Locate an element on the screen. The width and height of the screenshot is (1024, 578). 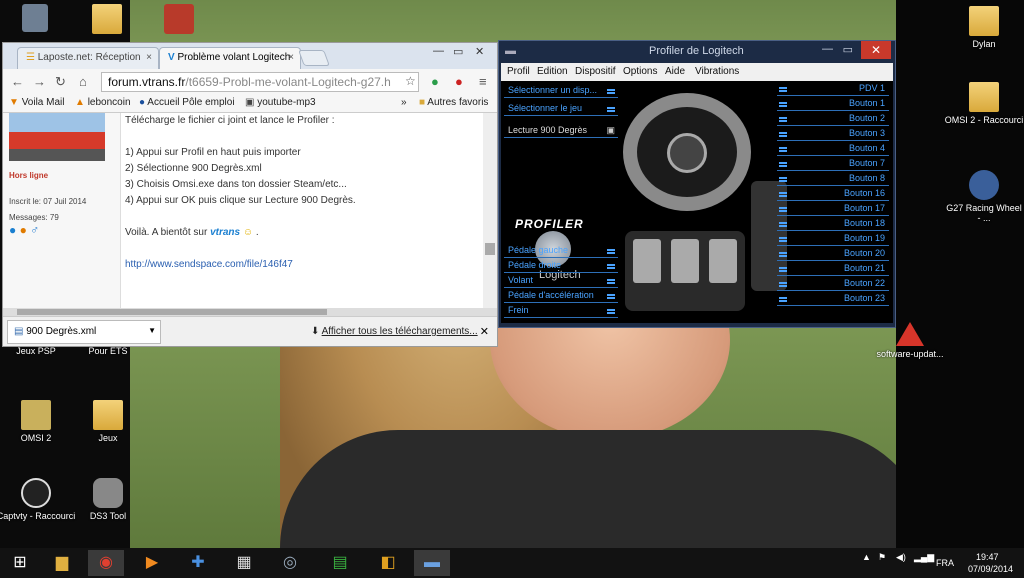
desktop-icon-omsi-shortcut: OMSI 2 - Raccourci is located at coordinates (984, 103).